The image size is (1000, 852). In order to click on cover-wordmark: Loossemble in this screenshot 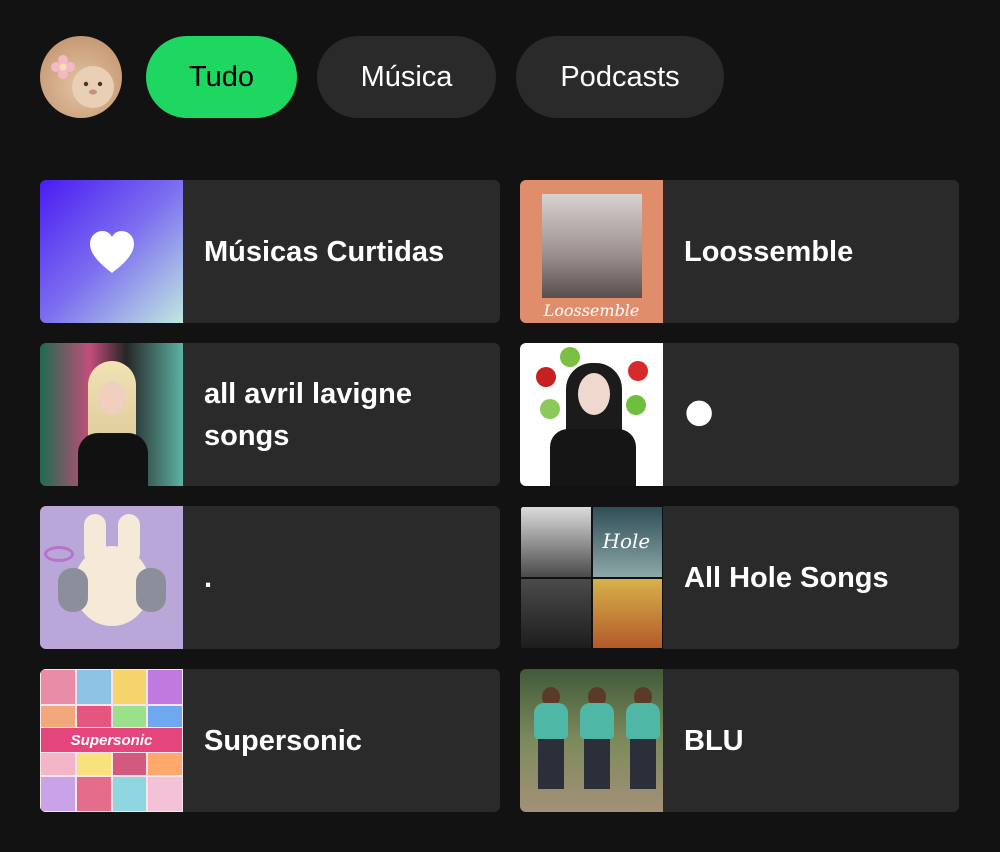, I will do `click(591, 310)`.